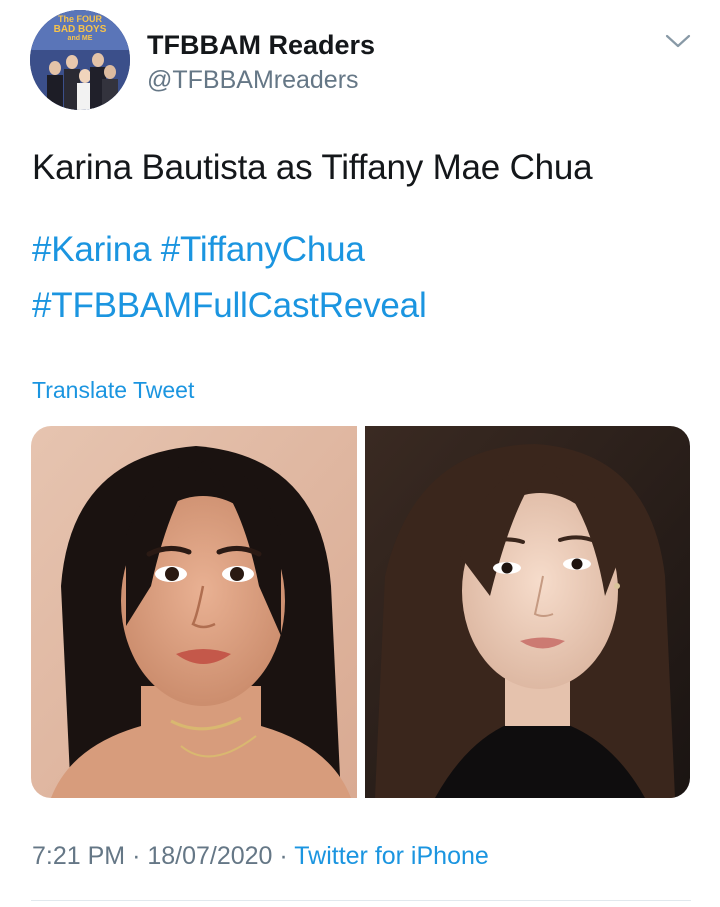  I want to click on tweet-text: Karina Bautista as Tiffany Mae Chua, so click(312, 167).